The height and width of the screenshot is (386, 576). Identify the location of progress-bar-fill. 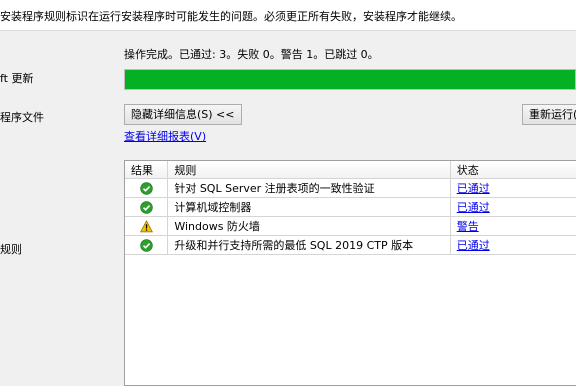
(350, 79).